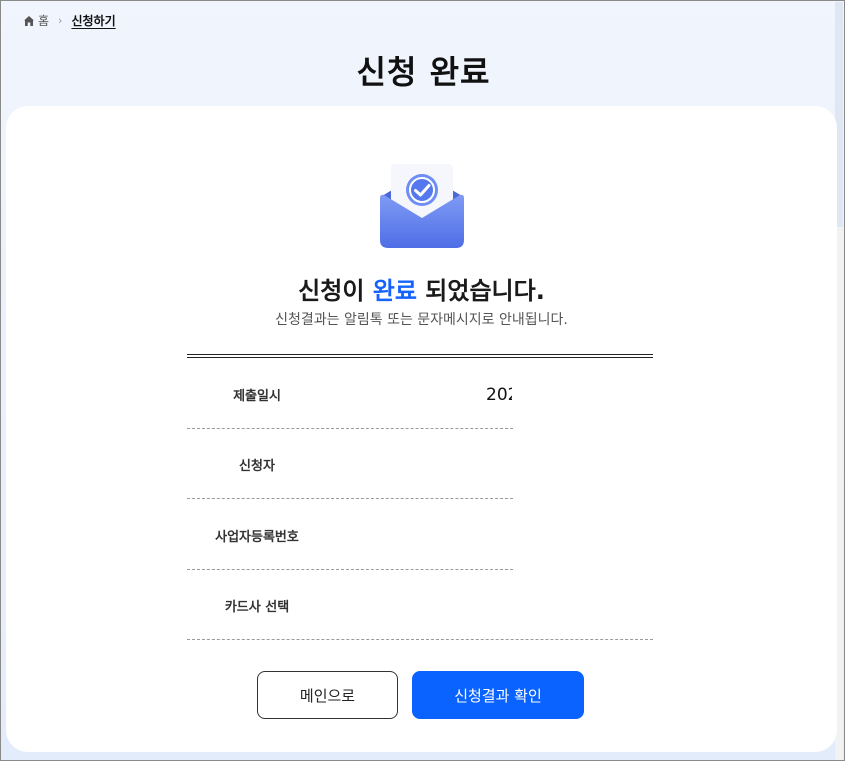 The image size is (845, 761). I want to click on envelope-check-icon, so click(422, 206).